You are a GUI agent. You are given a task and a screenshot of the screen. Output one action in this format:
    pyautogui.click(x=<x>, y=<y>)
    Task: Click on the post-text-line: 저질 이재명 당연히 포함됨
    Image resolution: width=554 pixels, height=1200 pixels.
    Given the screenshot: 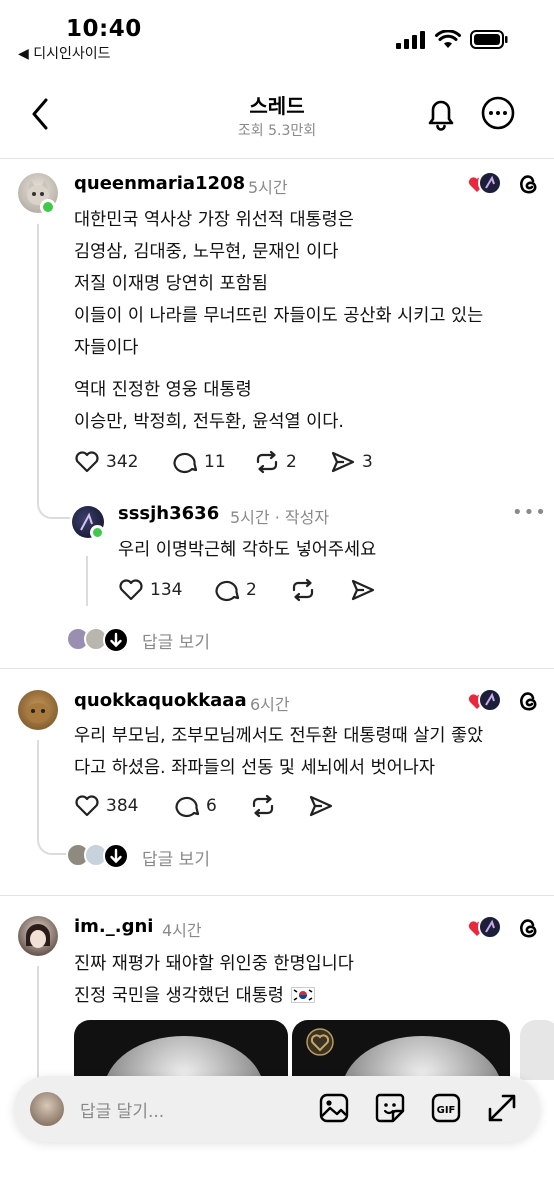 What is the action you would take?
    pyautogui.click(x=171, y=284)
    